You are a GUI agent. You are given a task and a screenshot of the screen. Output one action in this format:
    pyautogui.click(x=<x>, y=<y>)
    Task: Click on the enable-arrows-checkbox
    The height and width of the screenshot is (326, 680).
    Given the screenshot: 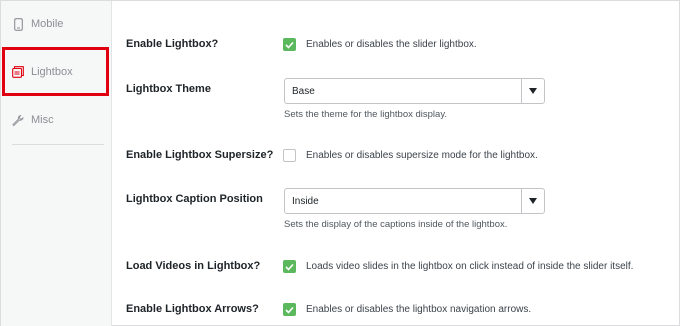 What is the action you would take?
    pyautogui.click(x=289, y=309)
    